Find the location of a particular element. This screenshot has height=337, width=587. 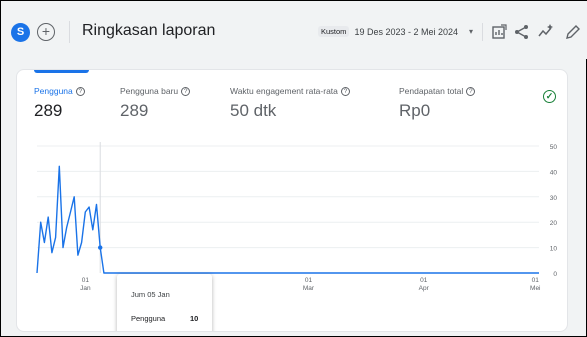

y-tick-label: 0 is located at coordinates (555, 274).